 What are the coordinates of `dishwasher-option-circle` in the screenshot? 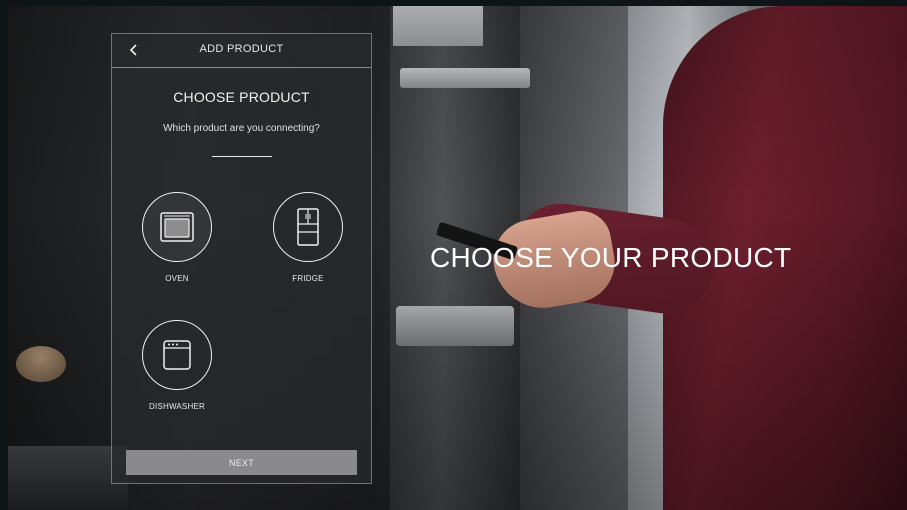 It's located at (177, 355).